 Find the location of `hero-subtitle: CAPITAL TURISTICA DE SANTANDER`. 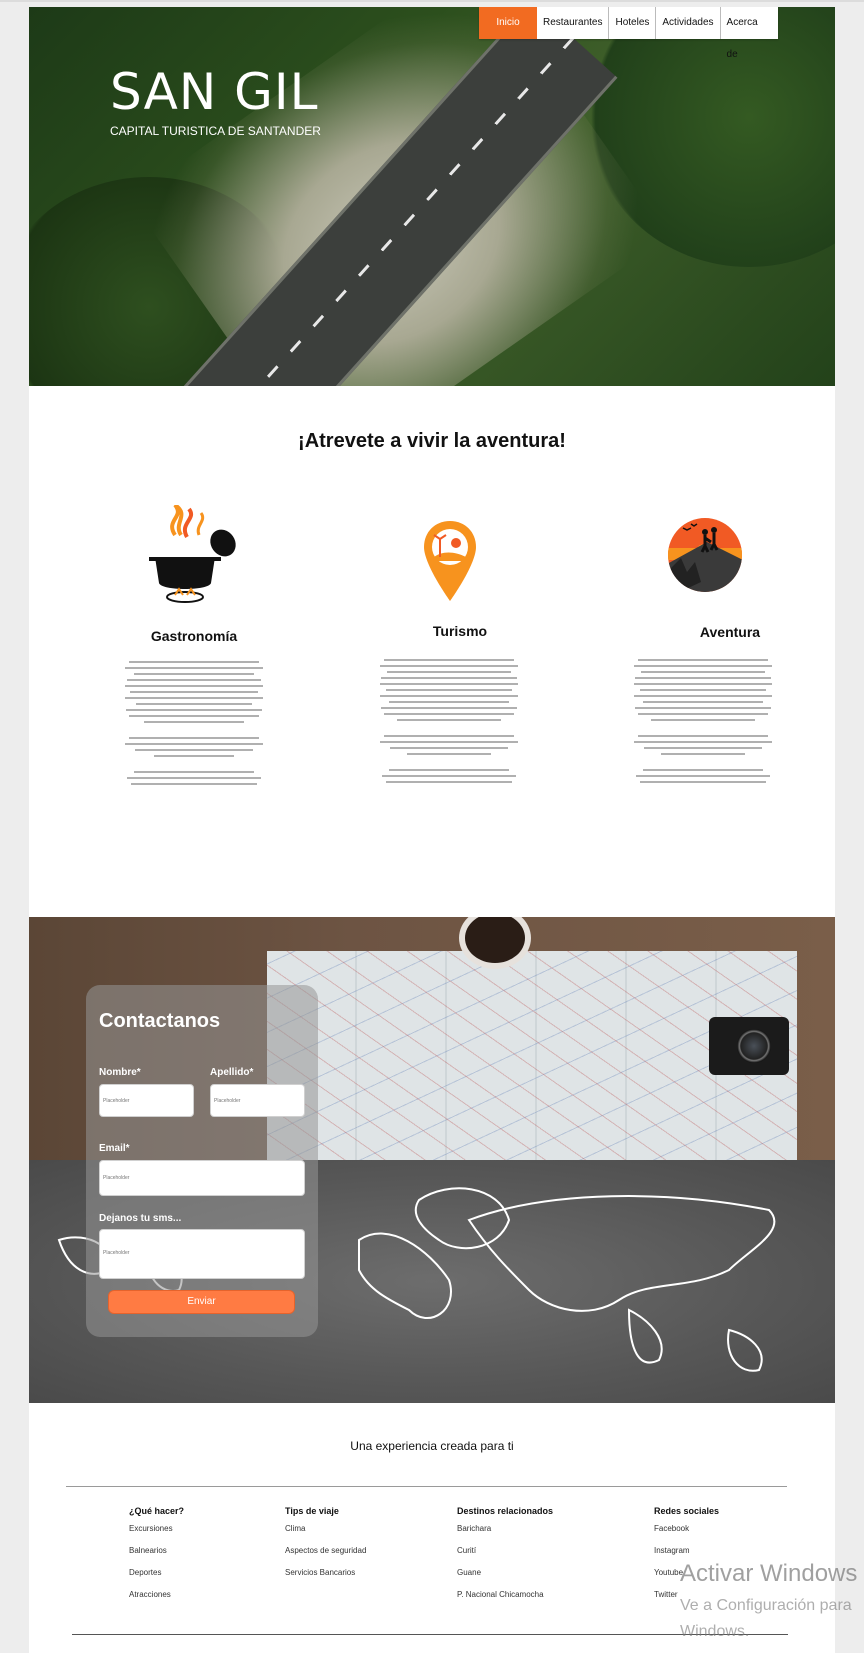

hero-subtitle: CAPITAL TURISTICA DE SANTANDER is located at coordinates (215, 131).